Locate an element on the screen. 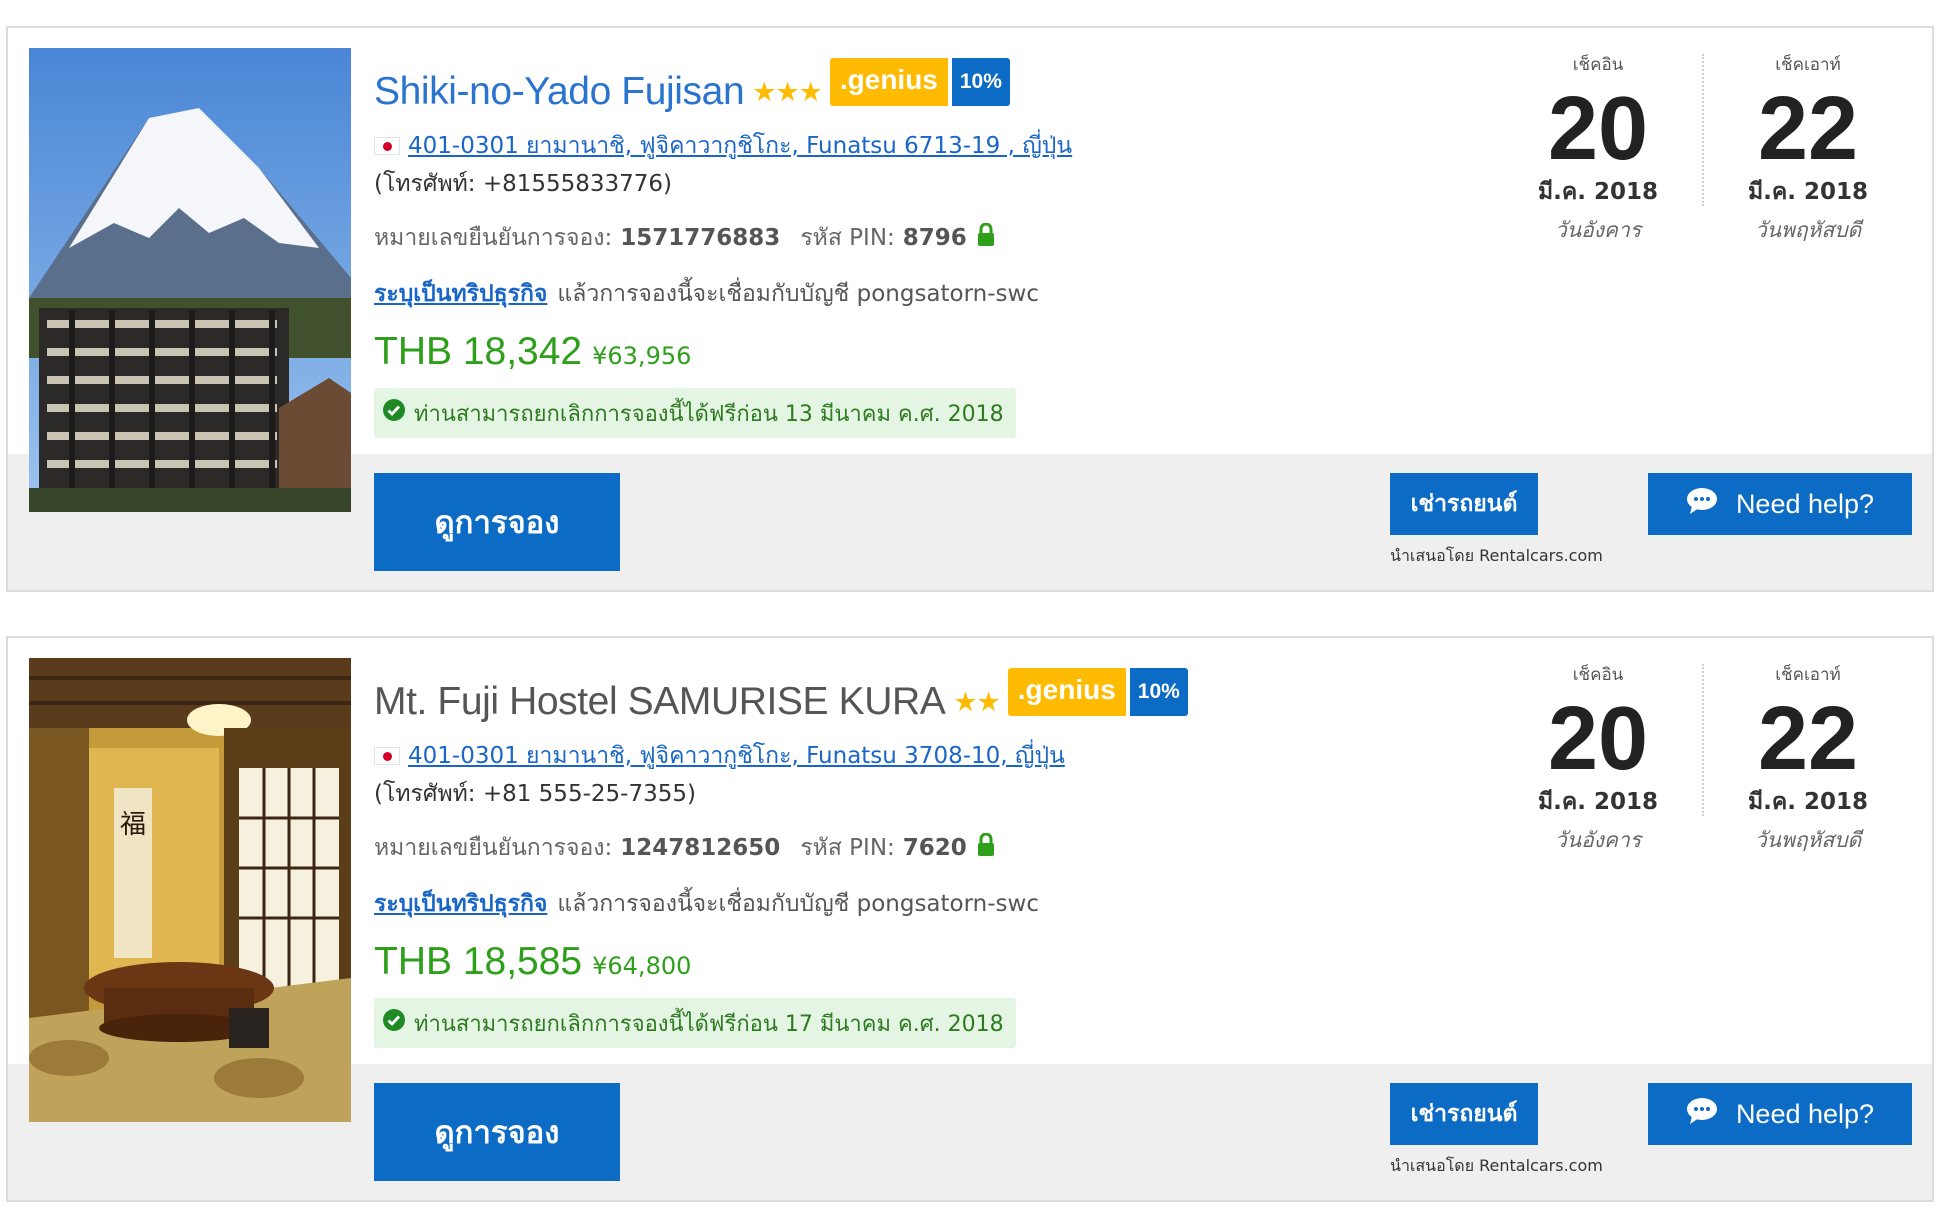 The image size is (1942, 1214). hotel-phone: (โทรศัพท์: +81555833776) is located at coordinates (523, 184).